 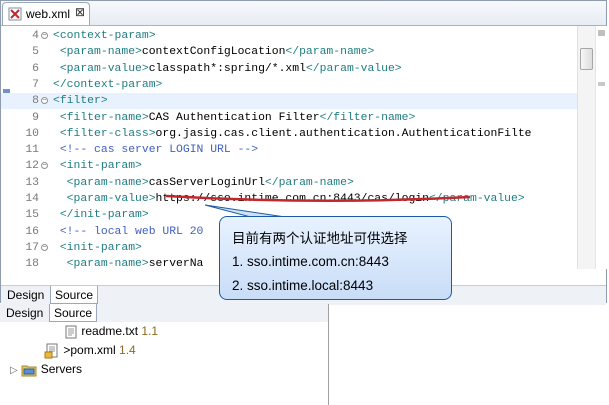 What do you see at coordinates (367, 117) in the screenshot?
I see `xml-tag: </filter-name>` at bounding box center [367, 117].